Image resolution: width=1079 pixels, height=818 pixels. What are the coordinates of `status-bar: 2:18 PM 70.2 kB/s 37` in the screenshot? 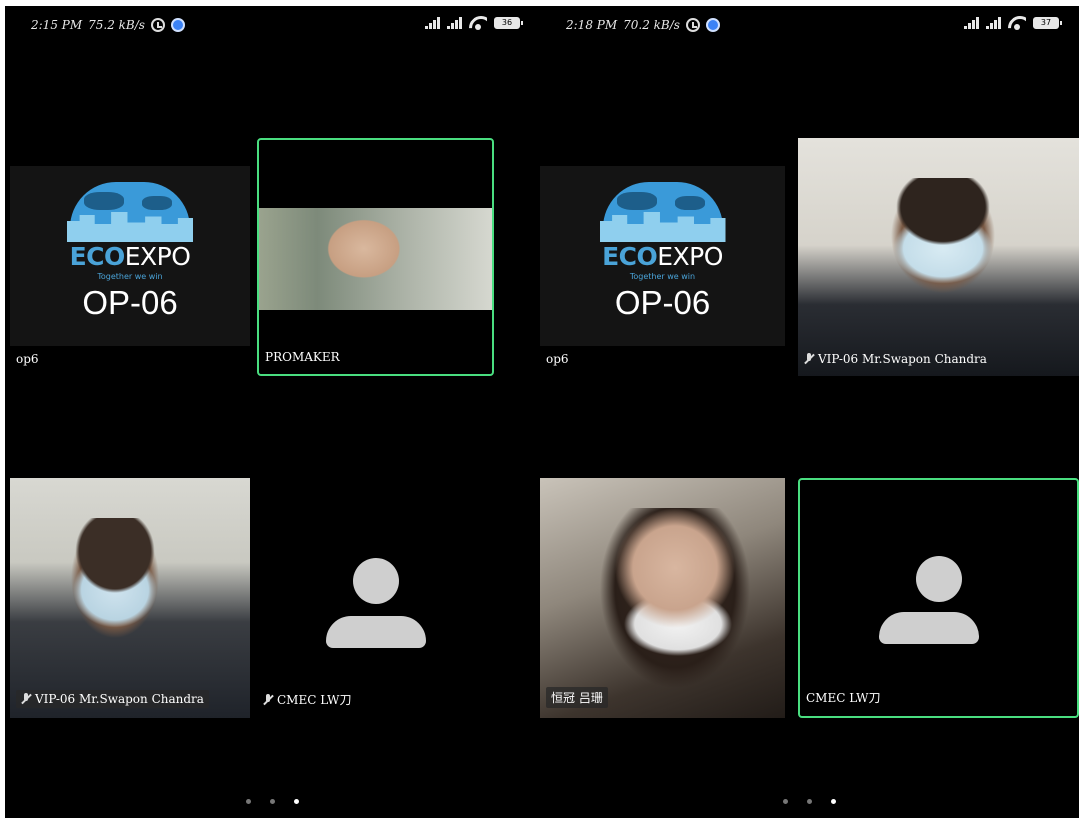 It's located at (809, 25).